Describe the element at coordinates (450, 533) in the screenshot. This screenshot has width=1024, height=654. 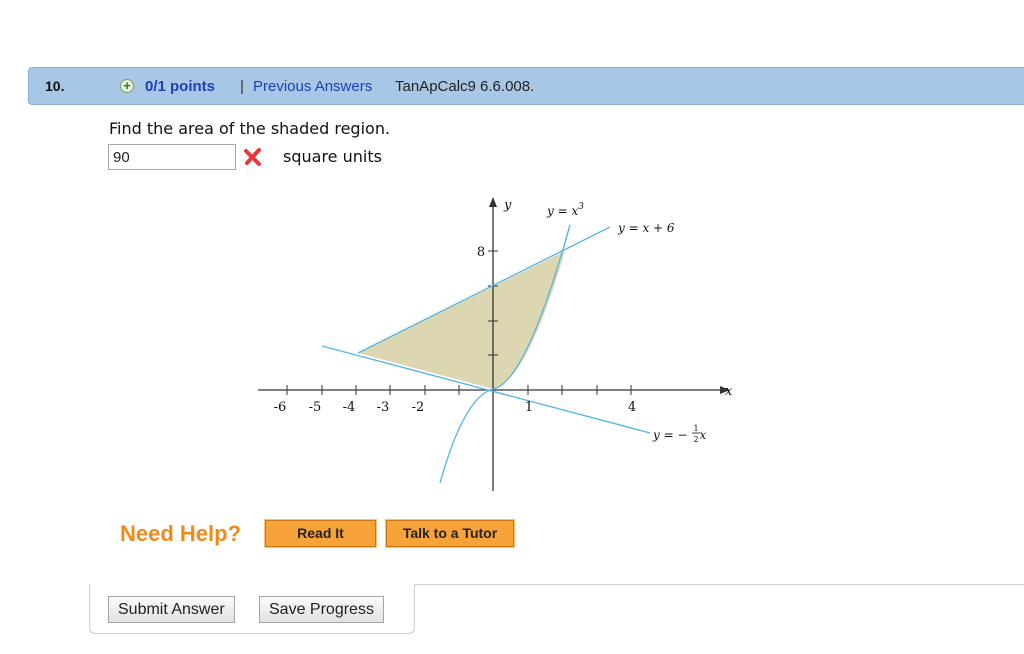
I see `talk-to-tutor-button: Talk to a Tutor` at that location.